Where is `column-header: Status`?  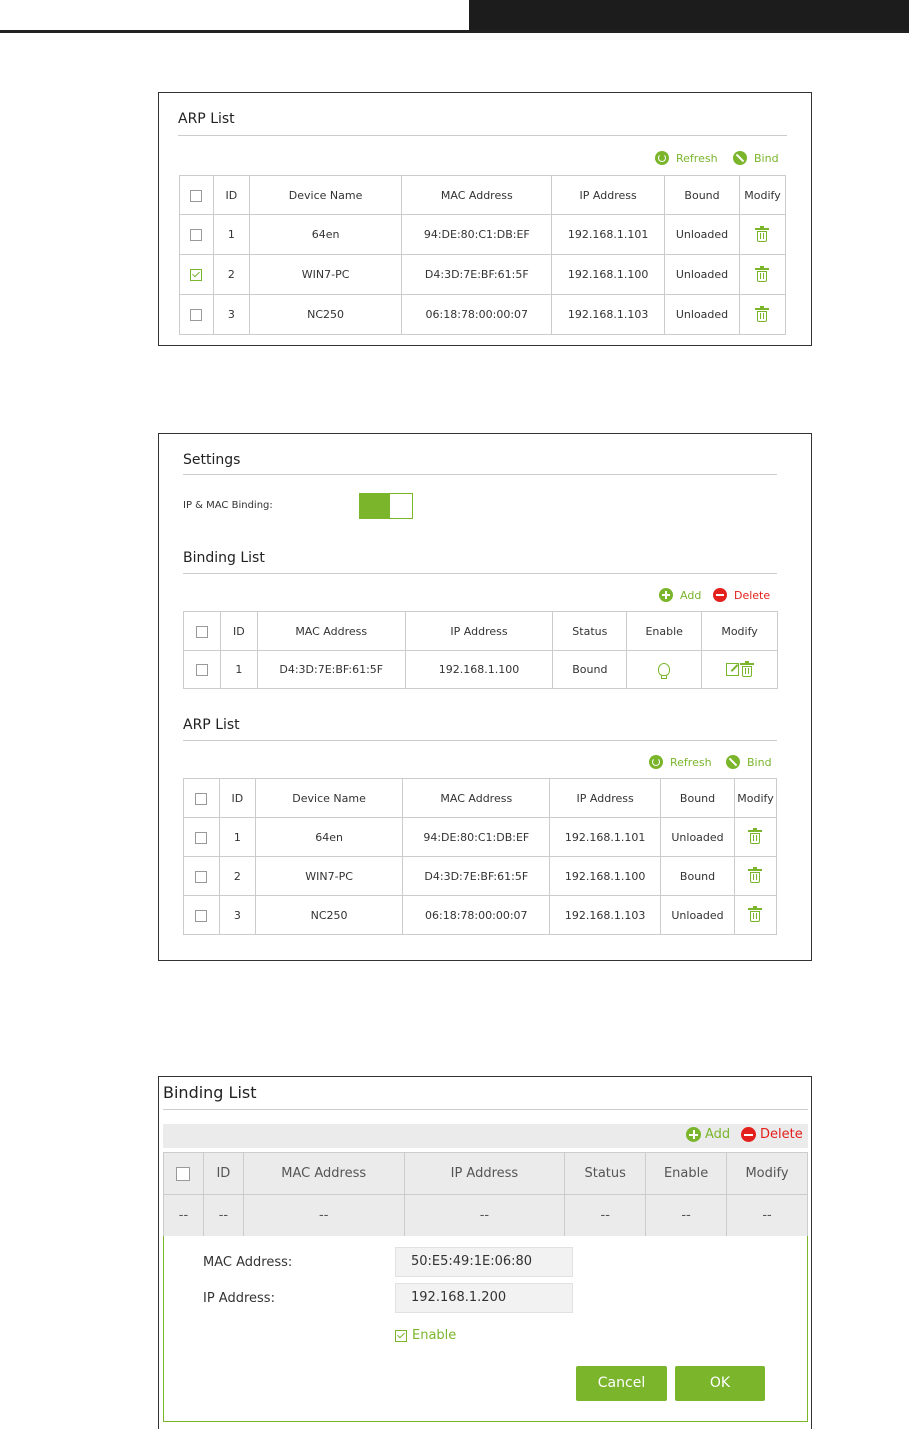 column-header: Status is located at coordinates (590, 631).